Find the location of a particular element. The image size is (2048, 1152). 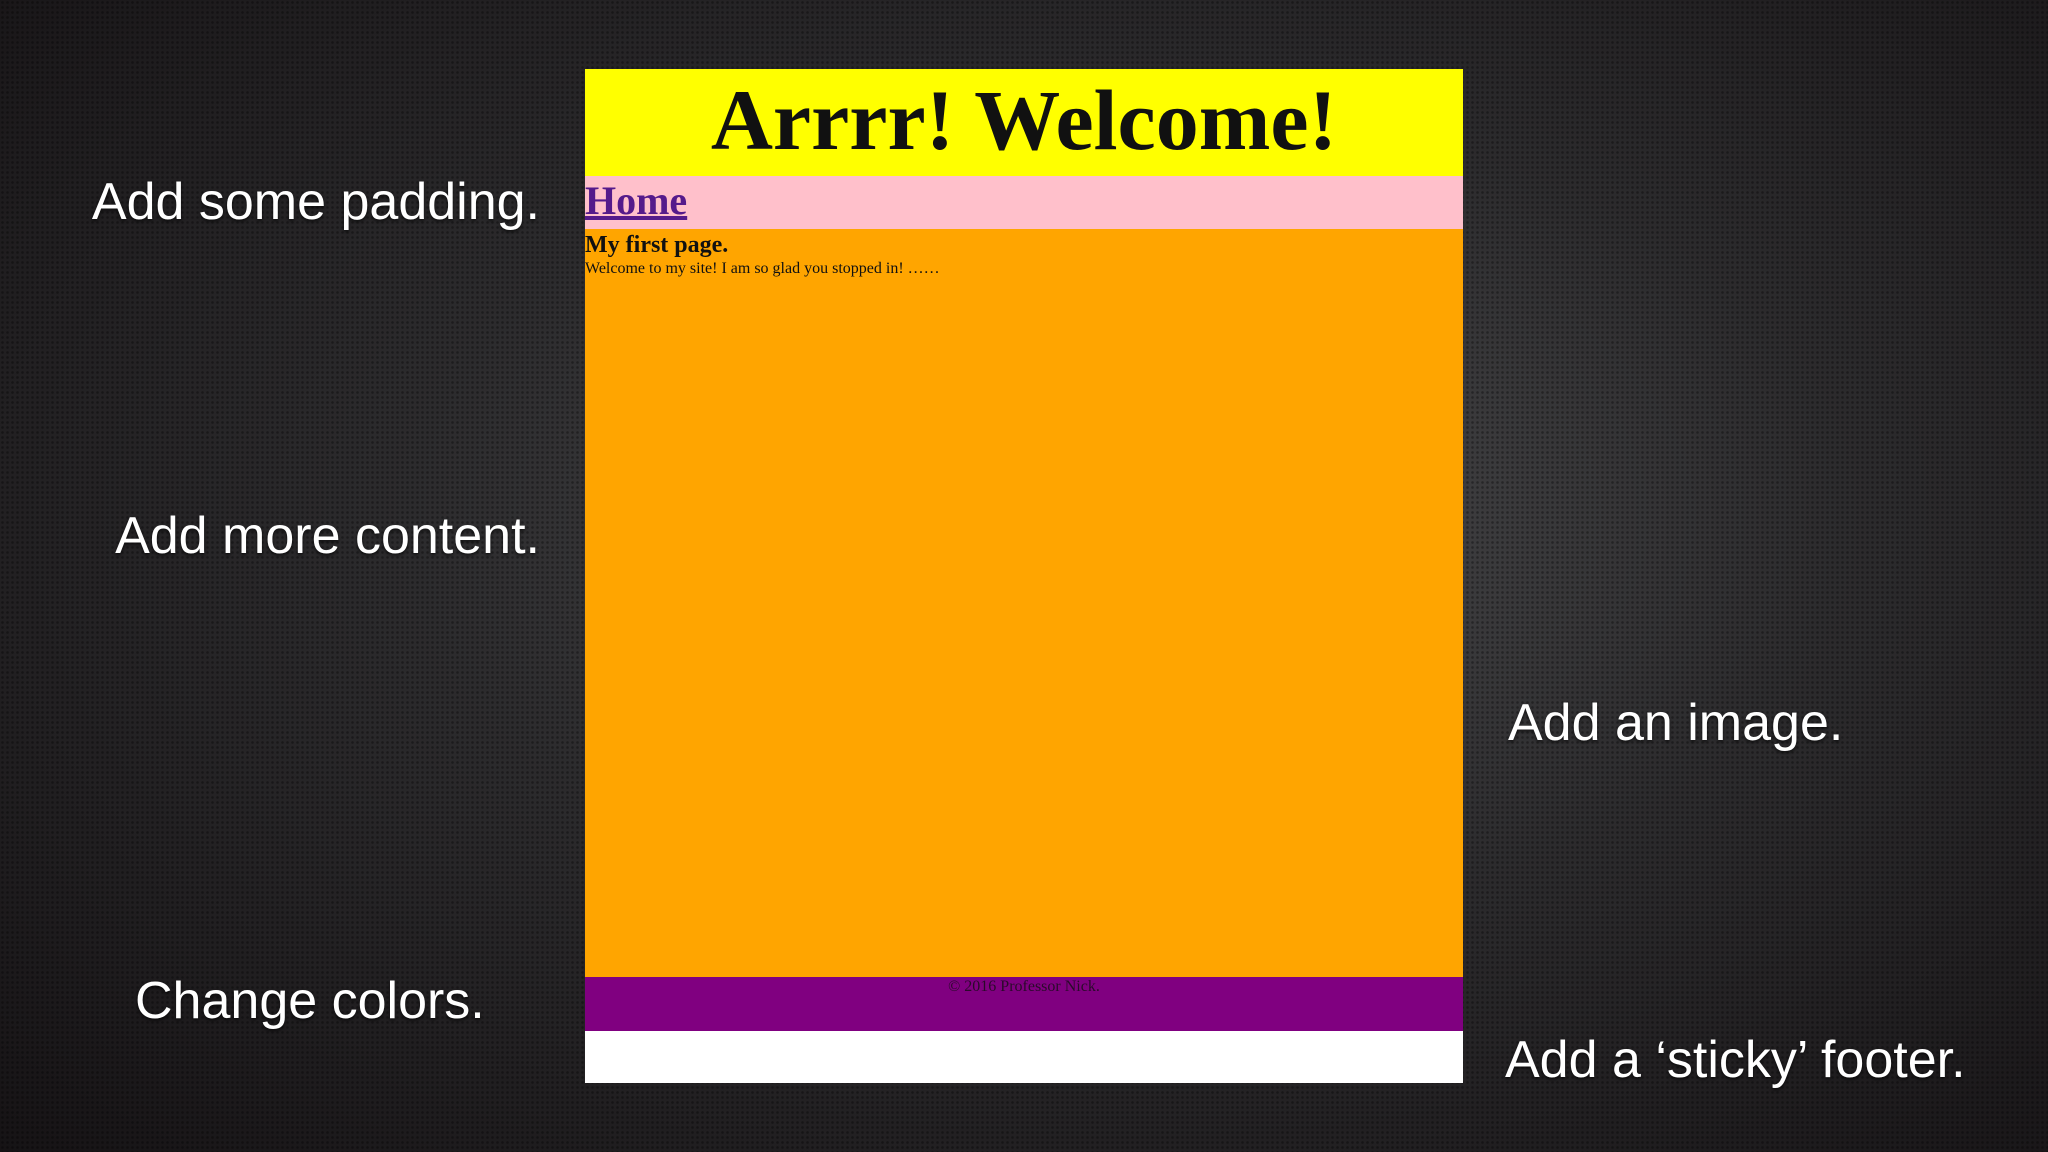

caption-add-content: Add more content. is located at coordinates (327, 536).